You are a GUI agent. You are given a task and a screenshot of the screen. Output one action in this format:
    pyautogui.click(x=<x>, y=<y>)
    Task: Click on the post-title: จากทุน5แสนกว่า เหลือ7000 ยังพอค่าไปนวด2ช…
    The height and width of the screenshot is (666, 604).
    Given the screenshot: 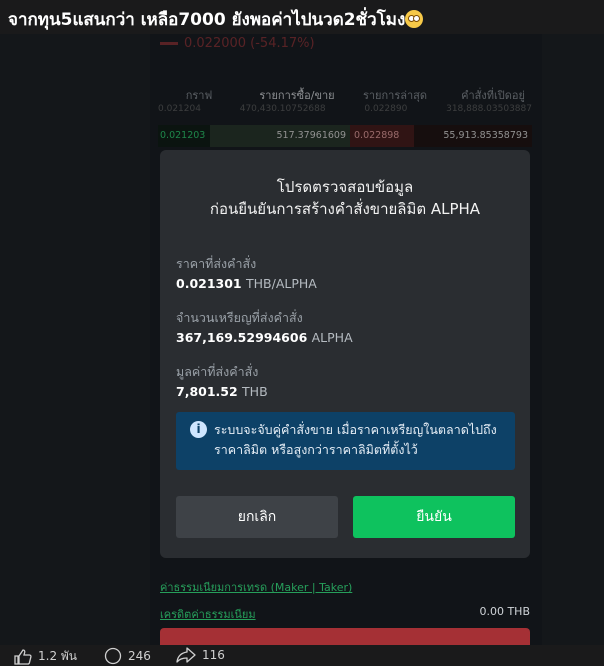 What is the action you would take?
    pyautogui.click(x=302, y=17)
    